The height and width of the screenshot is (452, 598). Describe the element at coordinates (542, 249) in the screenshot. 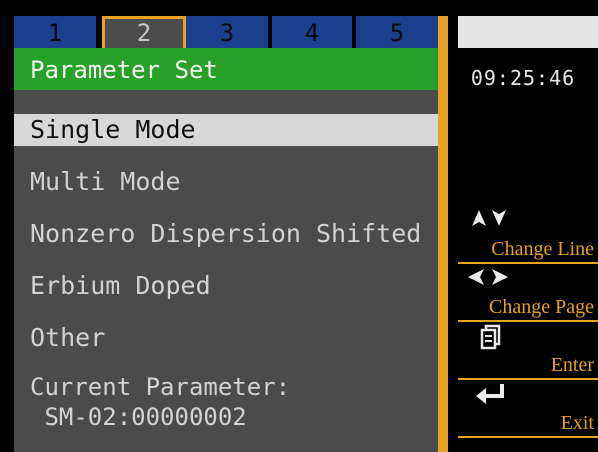

I see `change-line-label: Change Line` at that location.